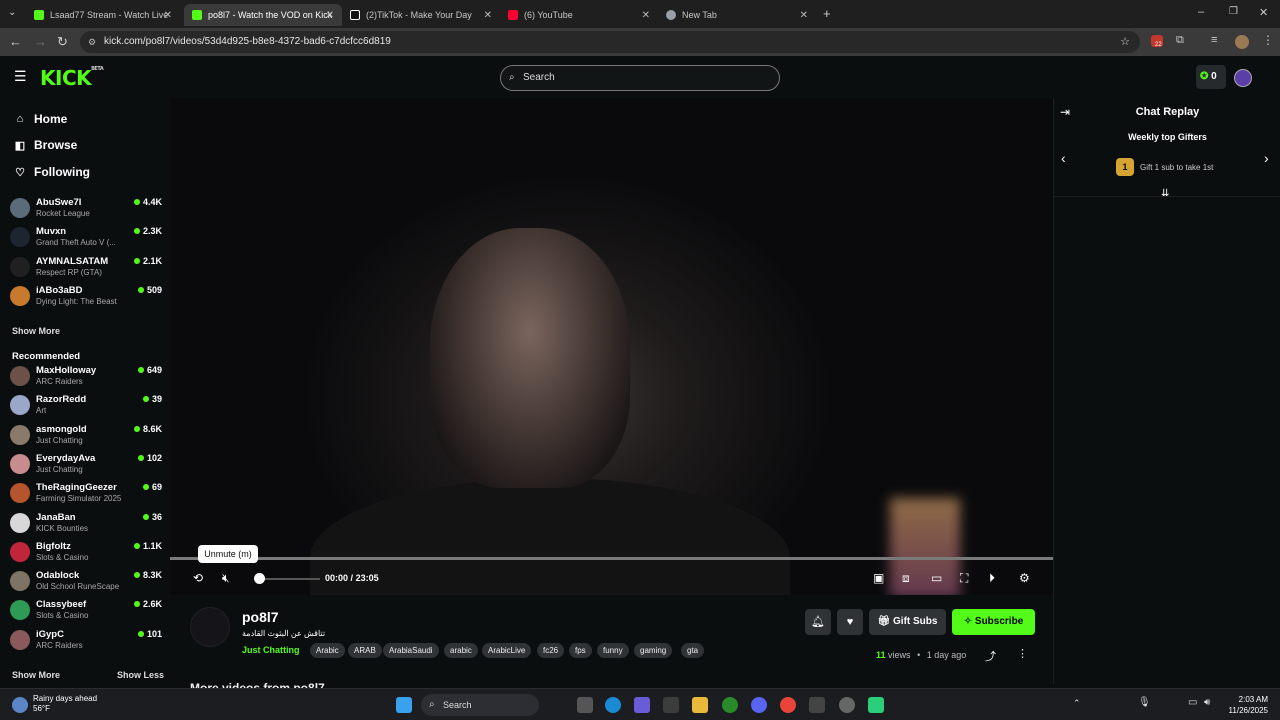 Image resolution: width=1280 pixels, height=720 pixels. I want to click on channel-list-item: iGypC ARC Raiders 101, so click(86, 640).